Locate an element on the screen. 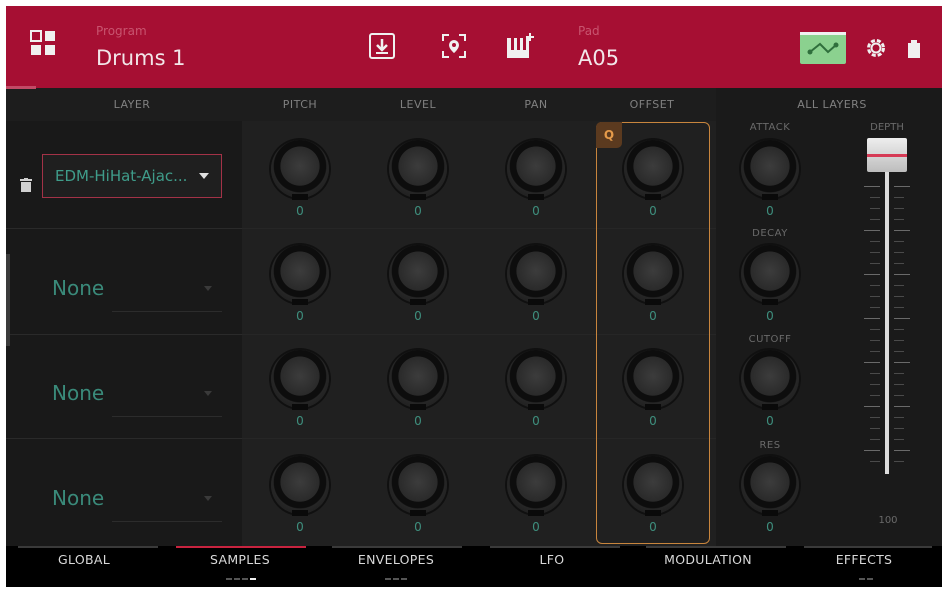  decay-label: DECAY is located at coordinates (770, 233).